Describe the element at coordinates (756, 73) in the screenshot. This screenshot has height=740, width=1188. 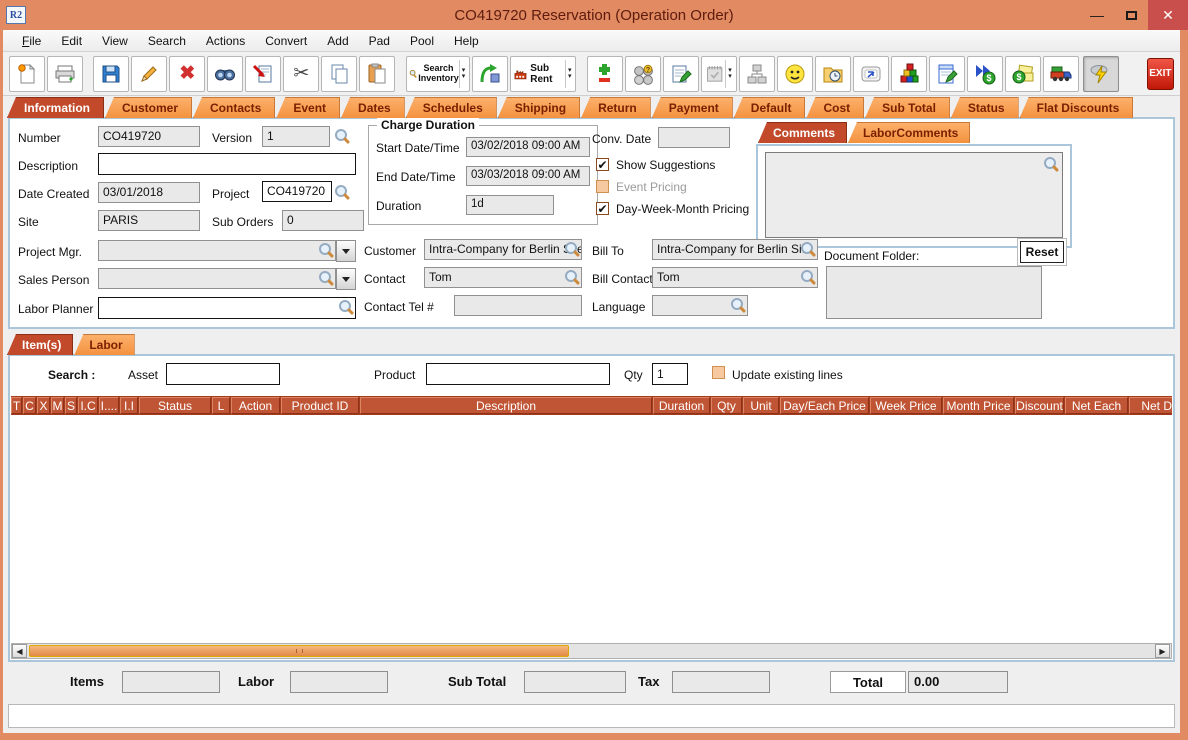
I see `hierarchy-button` at that location.